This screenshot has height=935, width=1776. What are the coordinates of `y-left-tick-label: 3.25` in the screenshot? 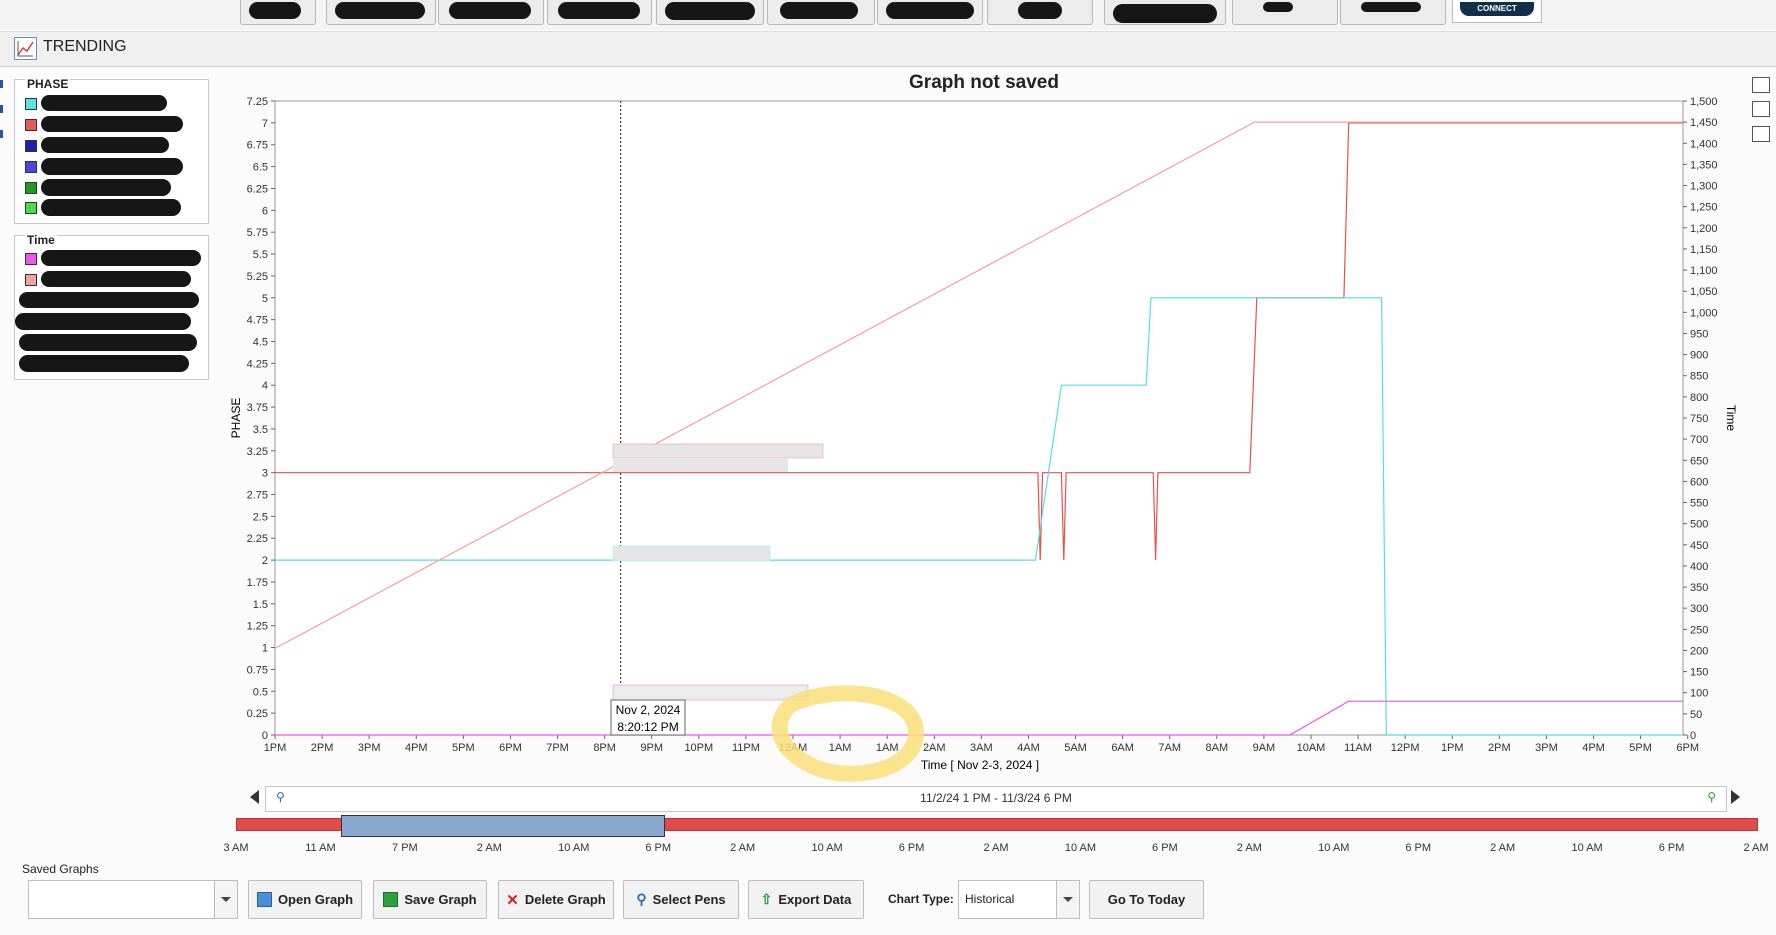 It's located at (257, 452).